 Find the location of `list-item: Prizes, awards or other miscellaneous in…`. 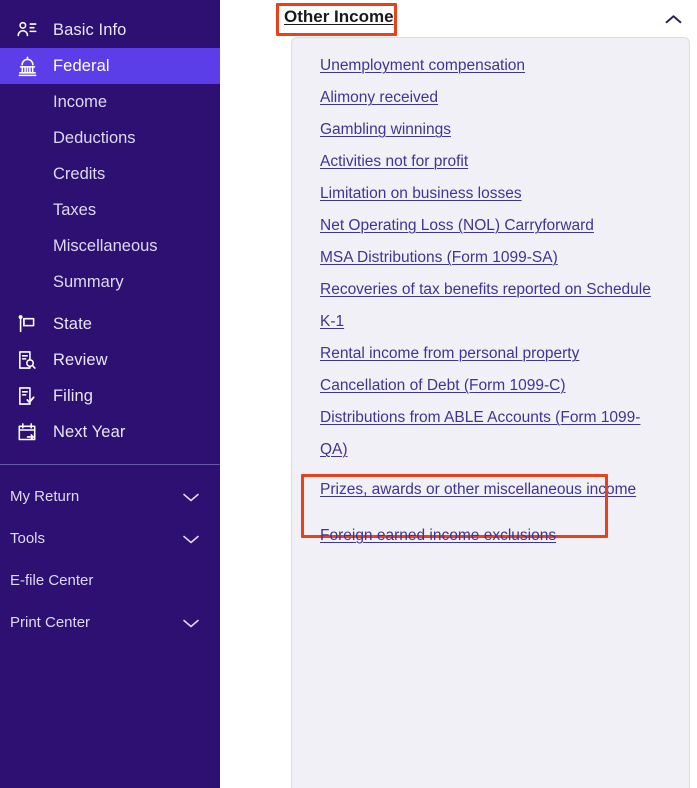

list-item: Prizes, awards or other miscellaneous in… is located at coordinates (490, 506).